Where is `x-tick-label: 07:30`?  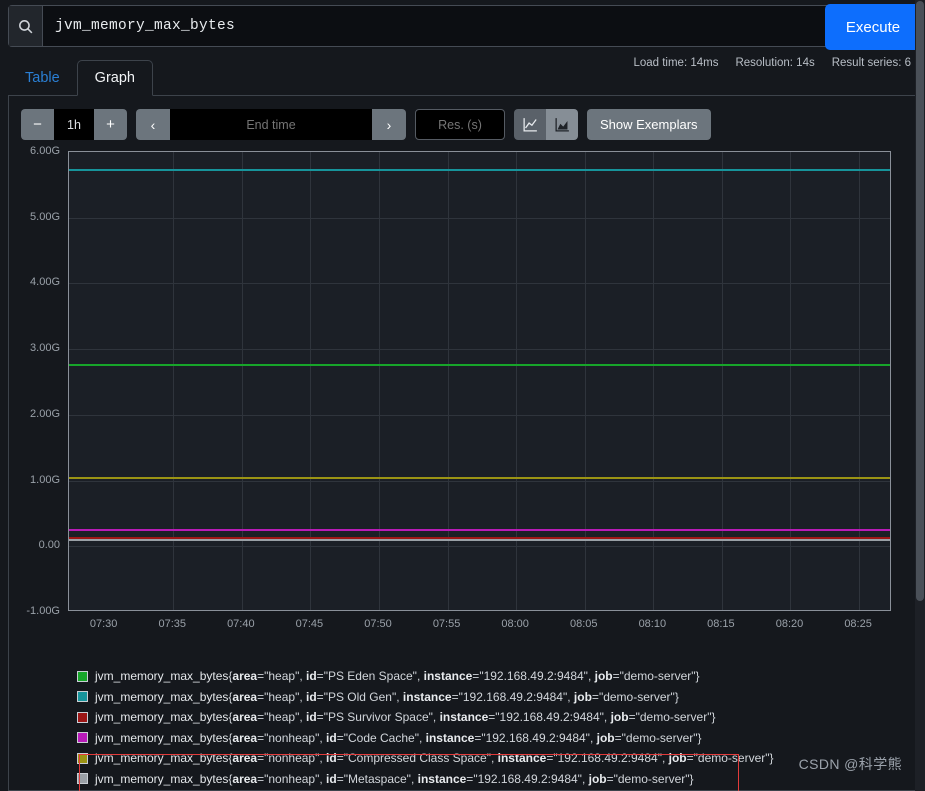
x-tick-label: 07:30 is located at coordinates (103, 624).